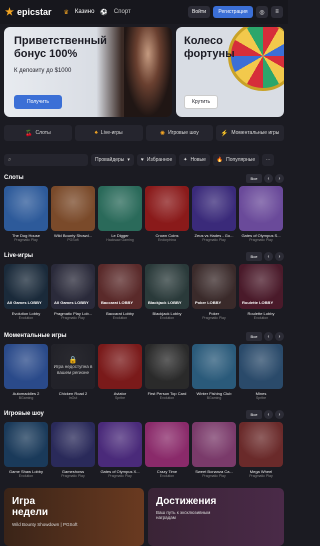  What do you see at coordinates (201, 102) in the screenshot?
I see `spin-button: Крутить` at bounding box center [201, 102].